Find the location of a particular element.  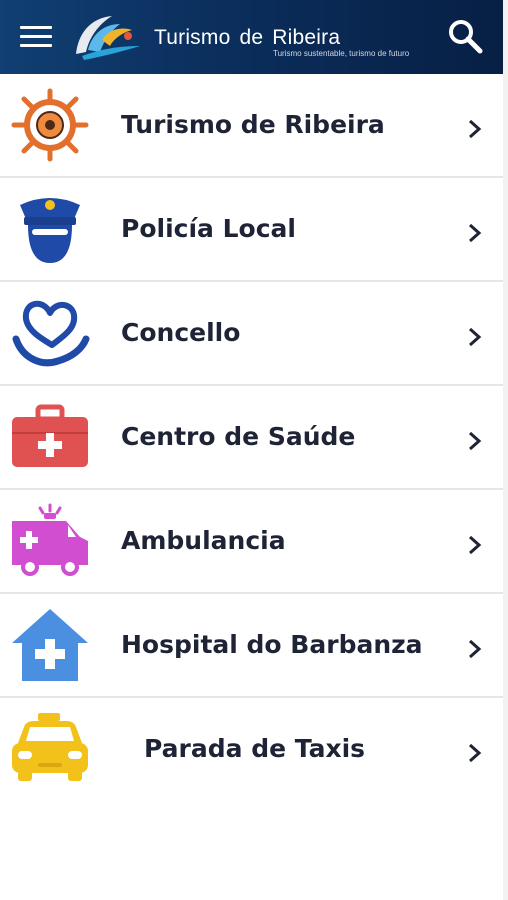

list-item-label: Policía Local is located at coordinates (208, 228).